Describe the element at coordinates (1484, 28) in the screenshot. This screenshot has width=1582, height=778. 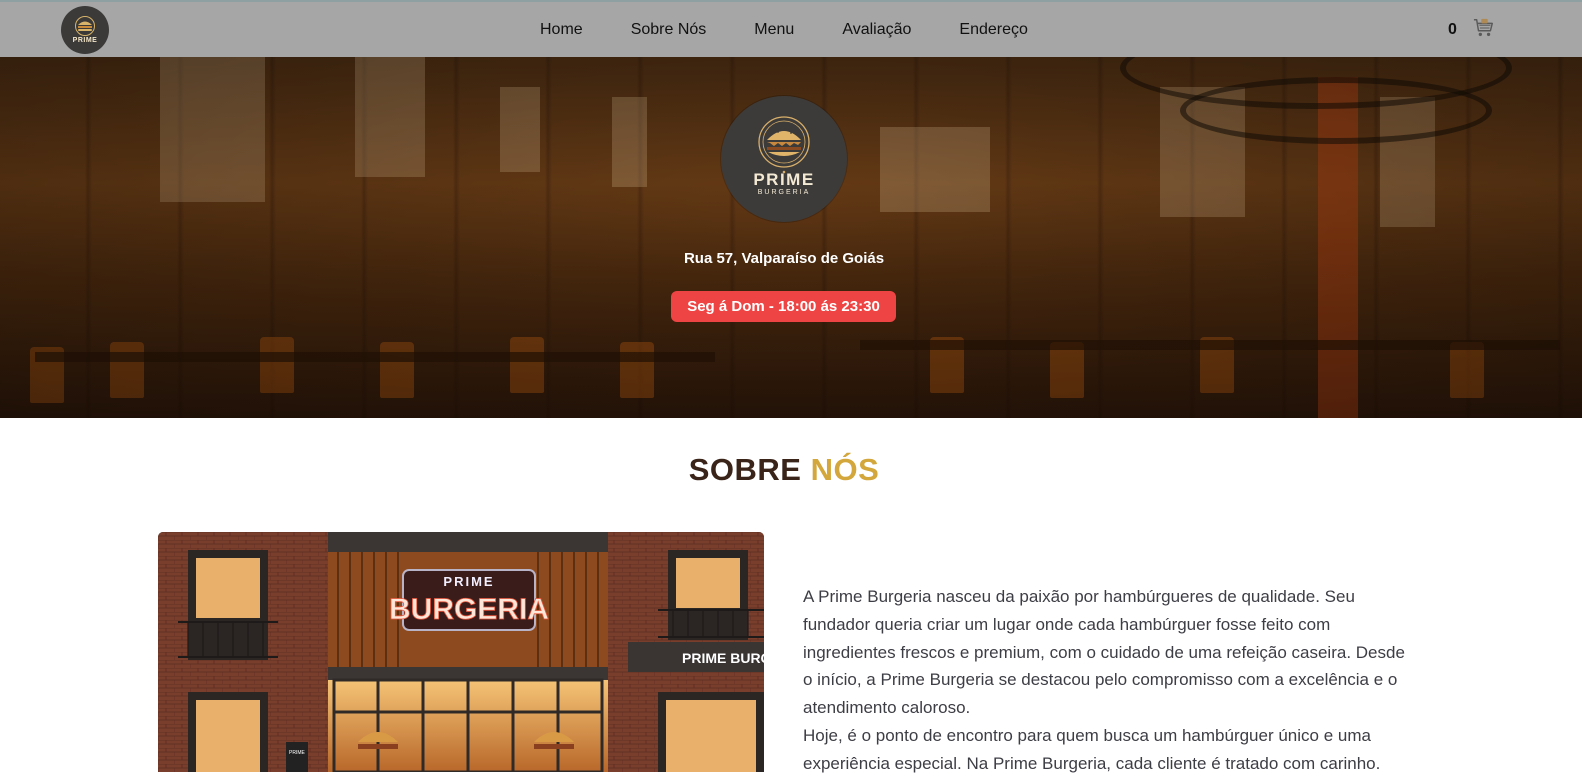
I see `cart-icon` at that location.